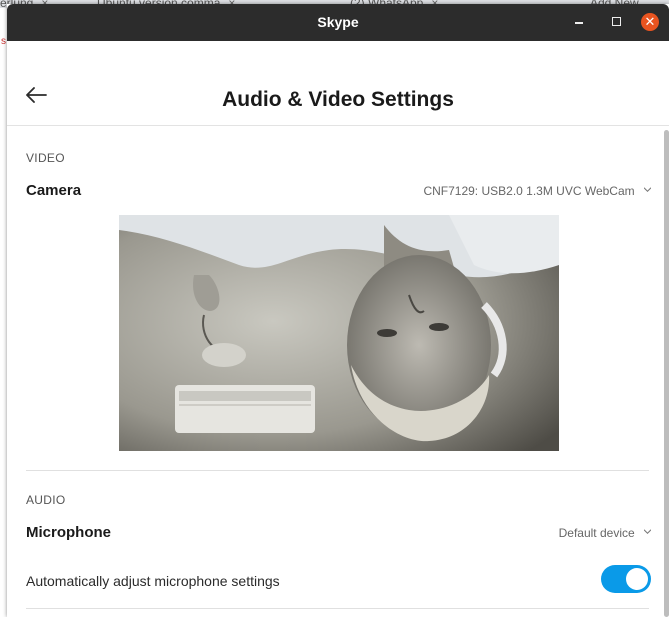 This screenshot has height=617, width=669. I want to click on minimize-button, so click(579, 22).